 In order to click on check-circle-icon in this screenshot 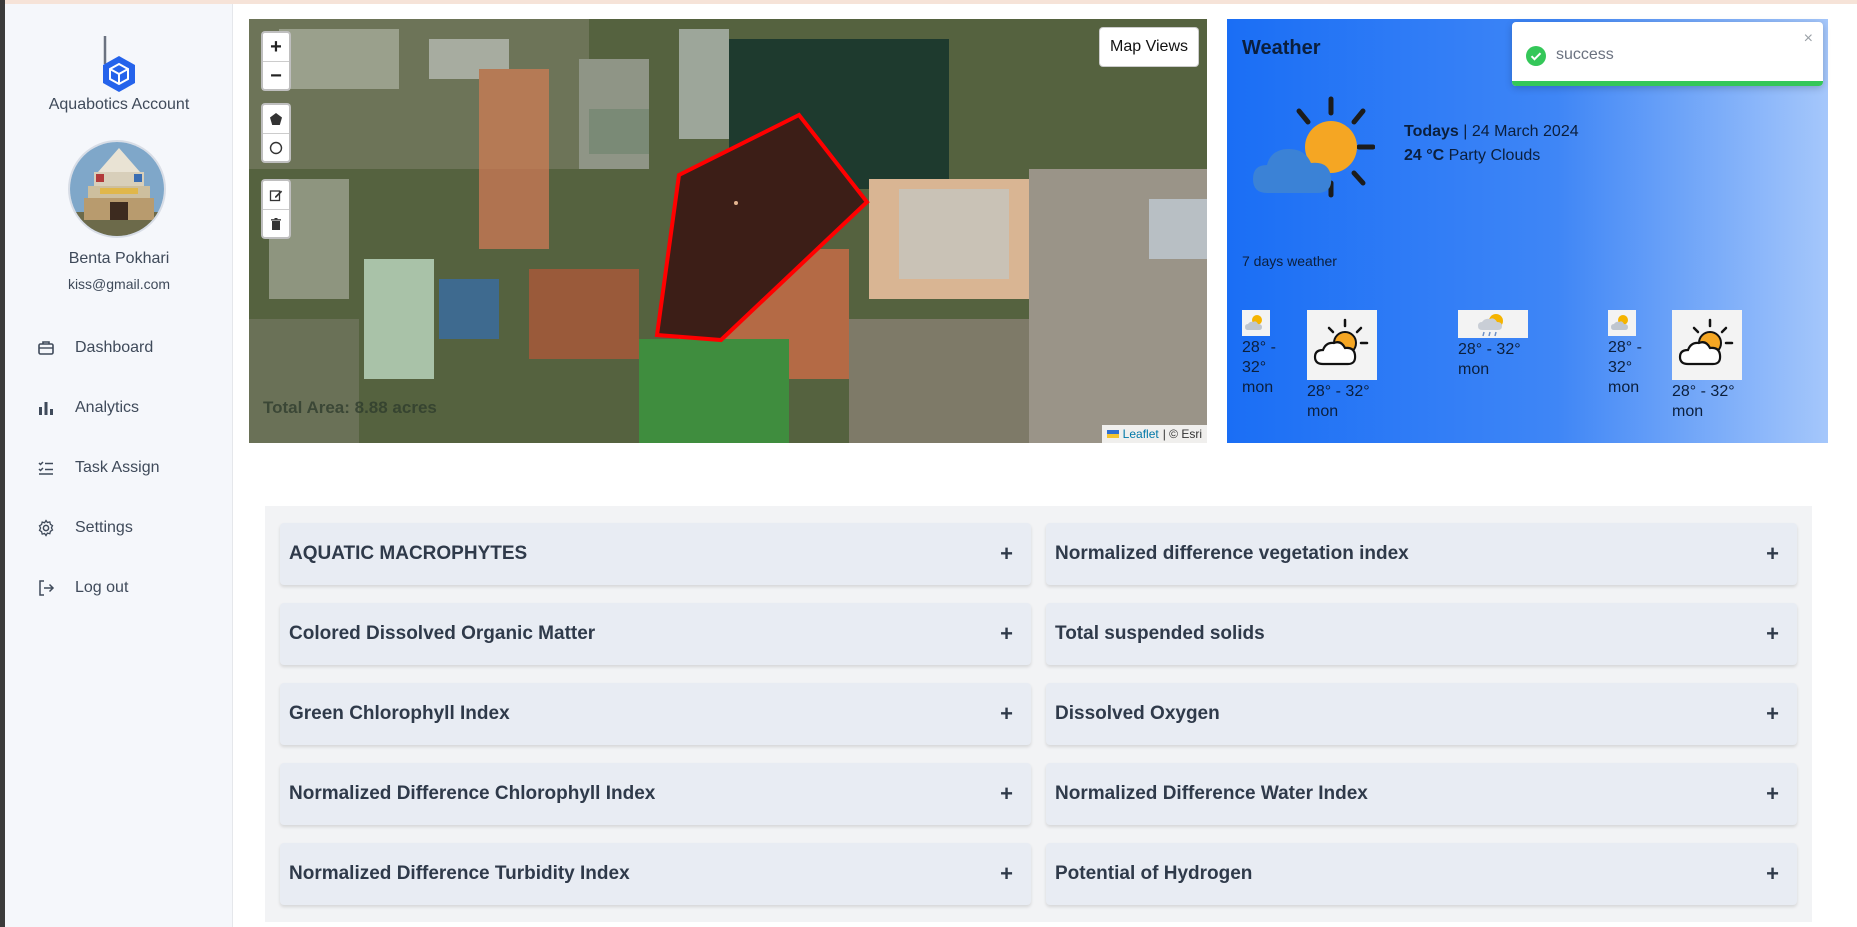, I will do `click(1536, 56)`.